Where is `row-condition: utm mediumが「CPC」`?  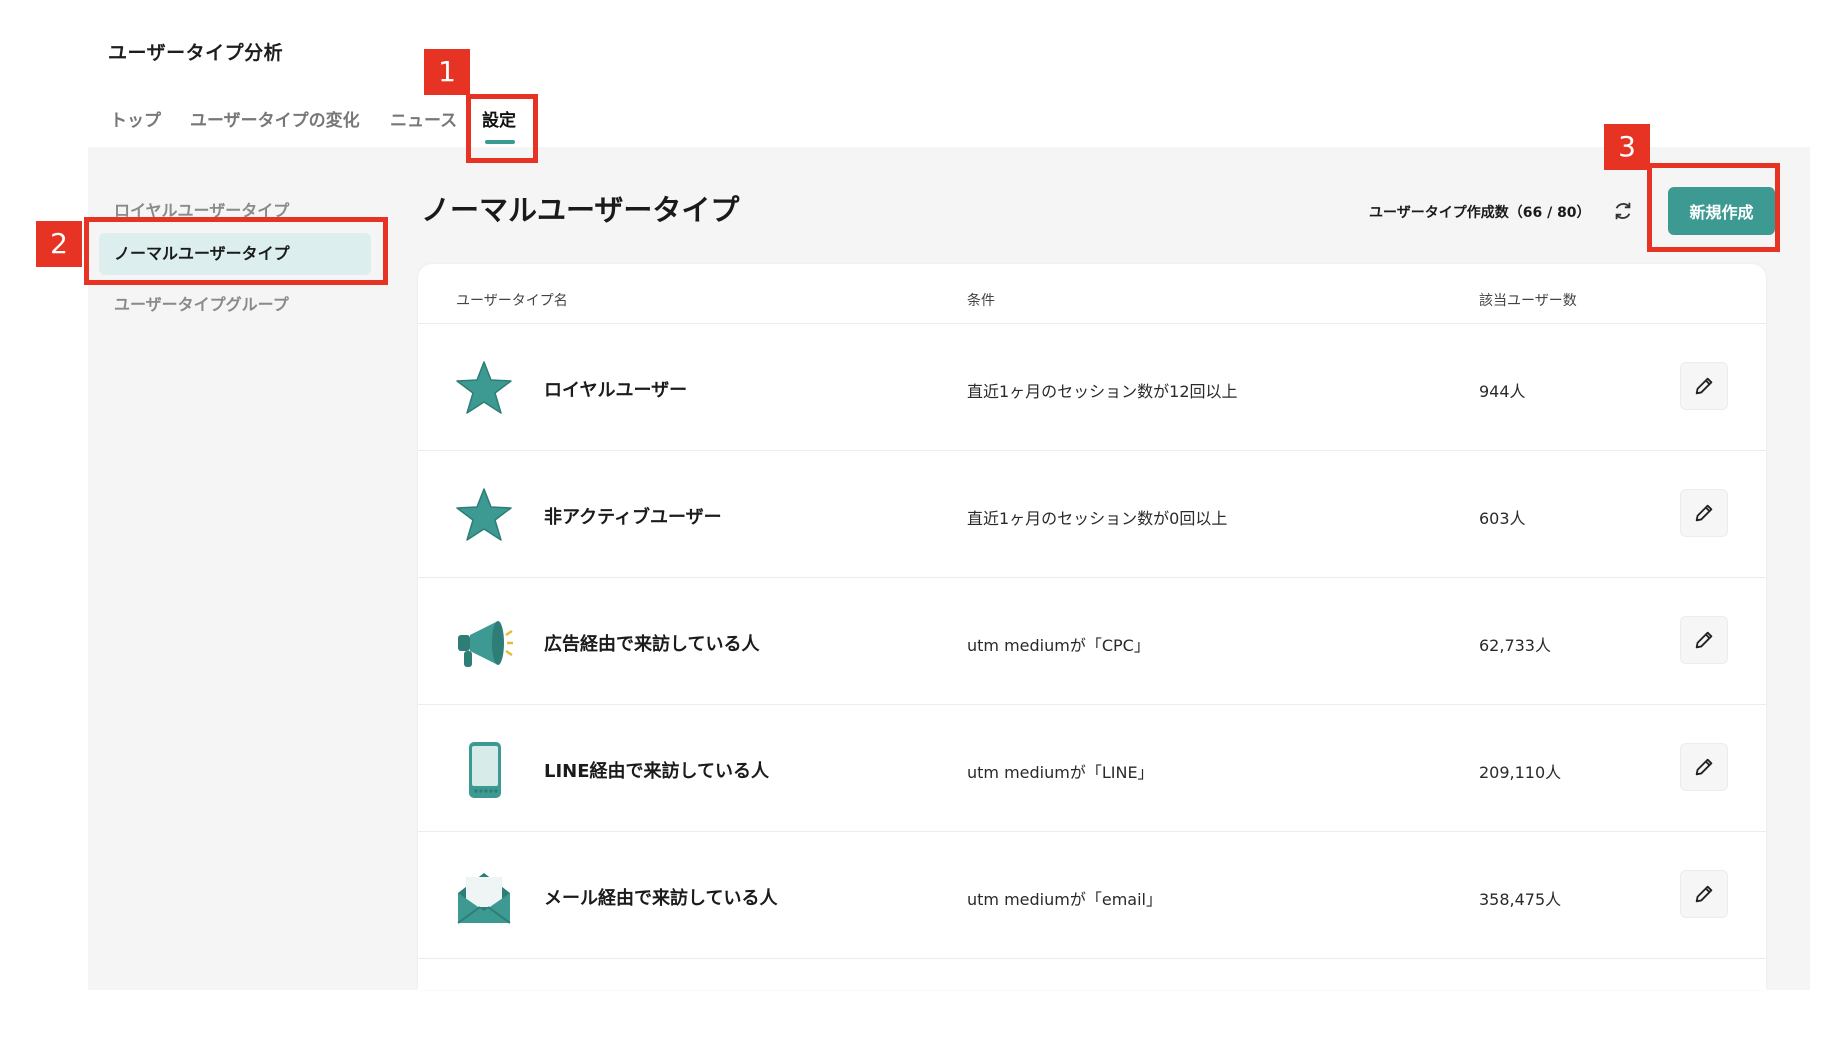
row-condition: utm mediumが「CPC」 is located at coordinates (1058, 645).